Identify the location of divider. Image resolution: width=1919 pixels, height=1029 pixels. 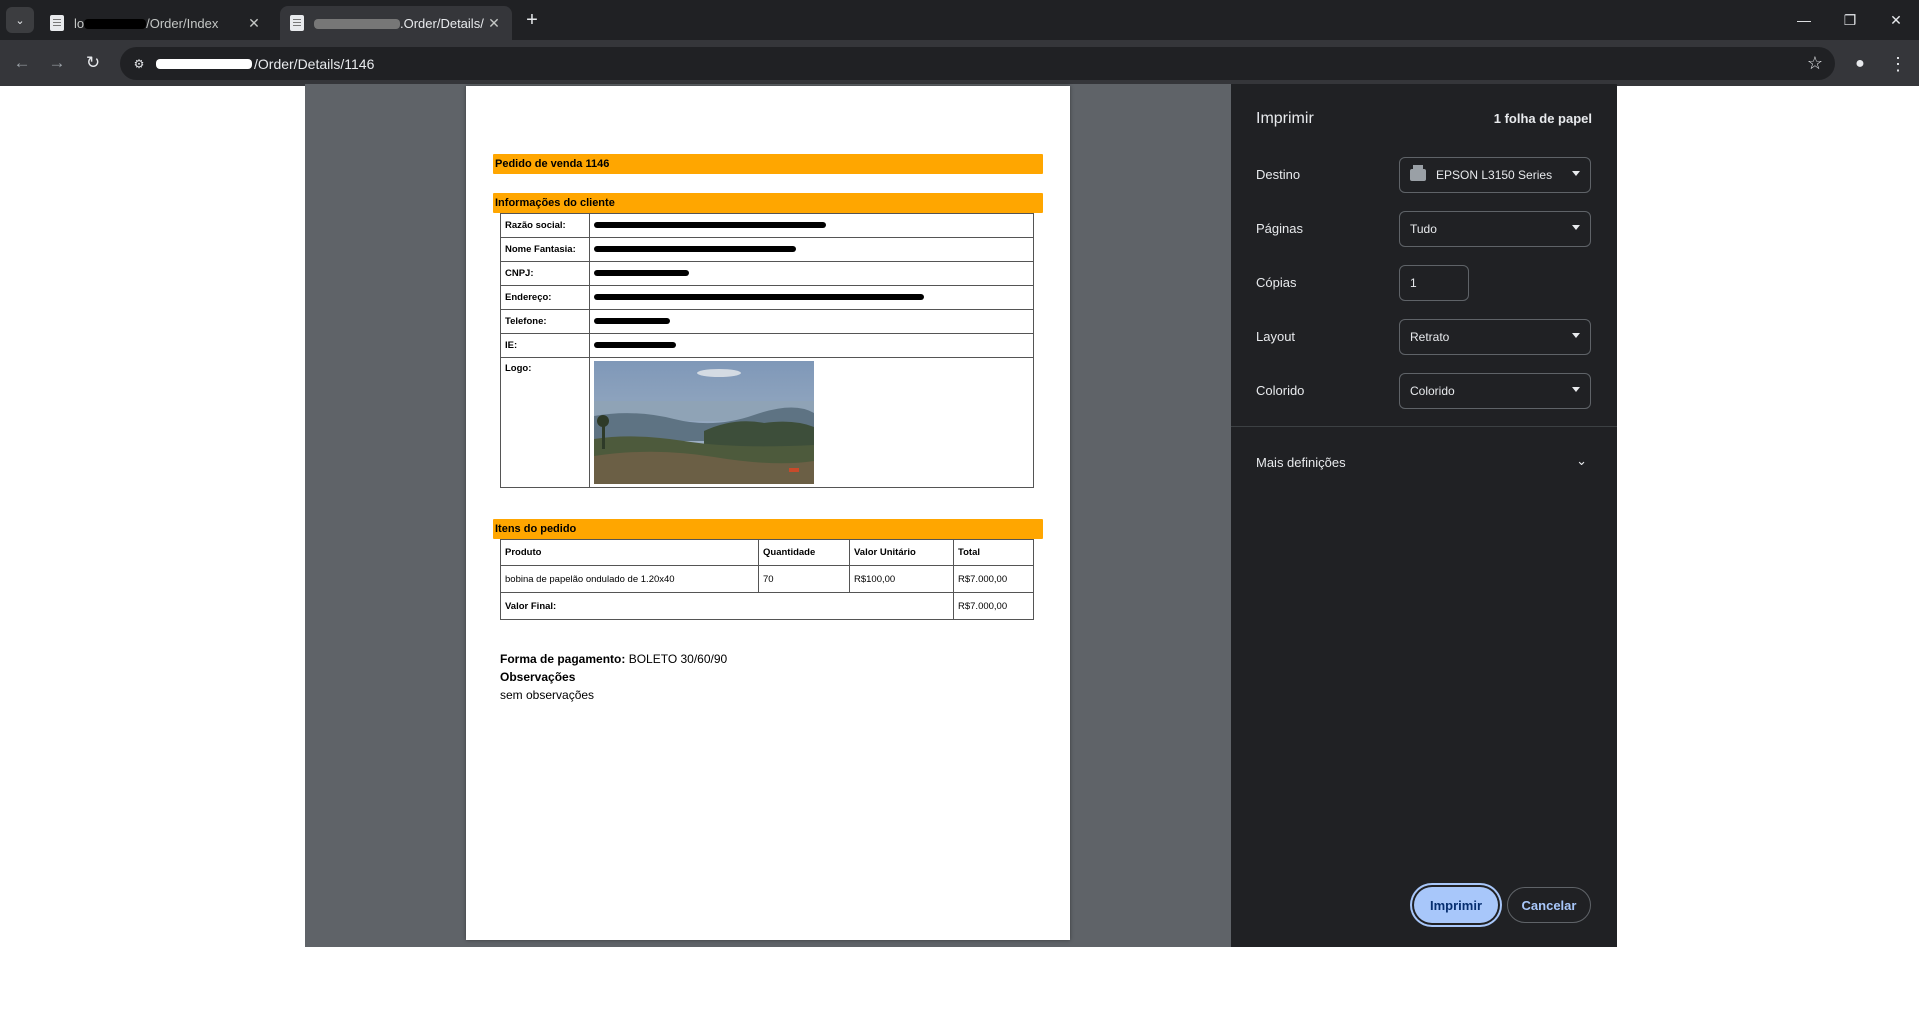
(1424, 426).